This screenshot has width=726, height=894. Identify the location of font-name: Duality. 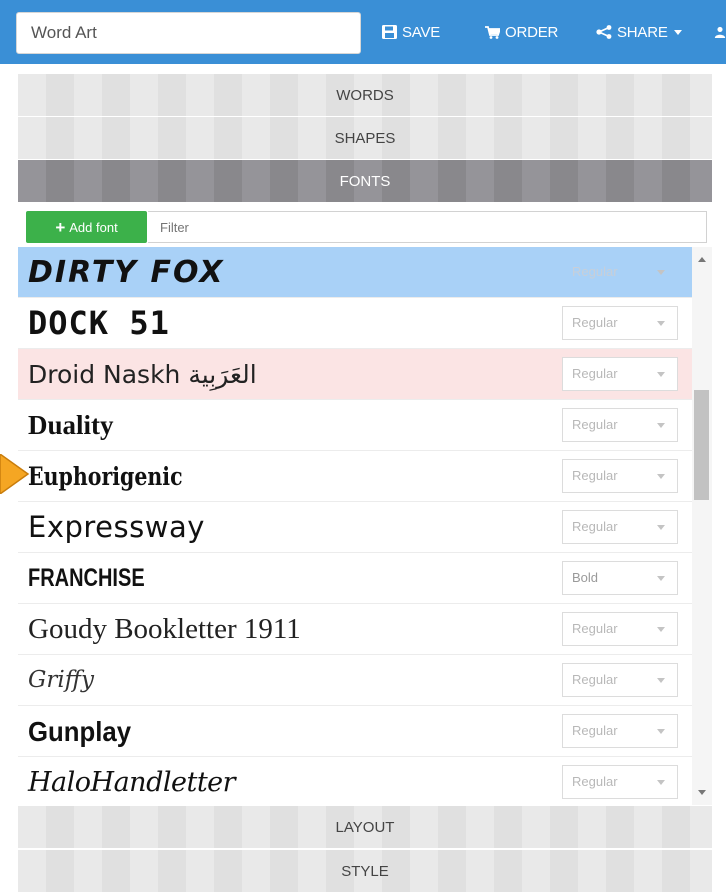
(71, 425).